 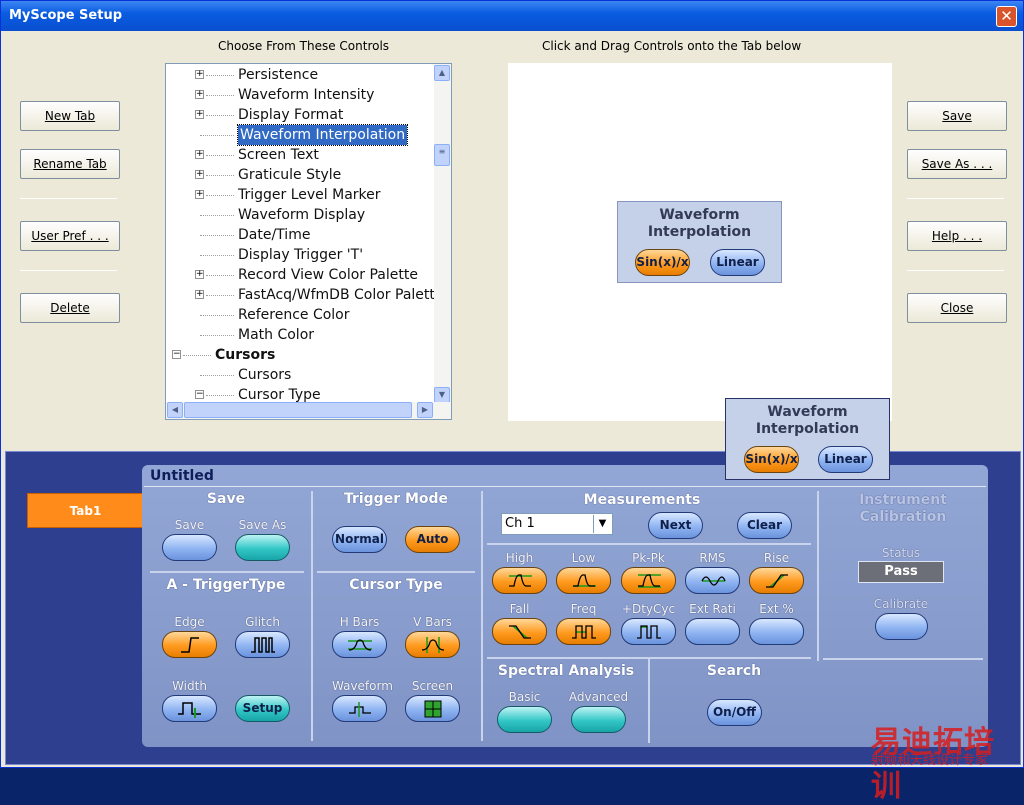 I want to click on vertical-scrollbar: ▲ ≡ ▼, so click(x=442, y=234).